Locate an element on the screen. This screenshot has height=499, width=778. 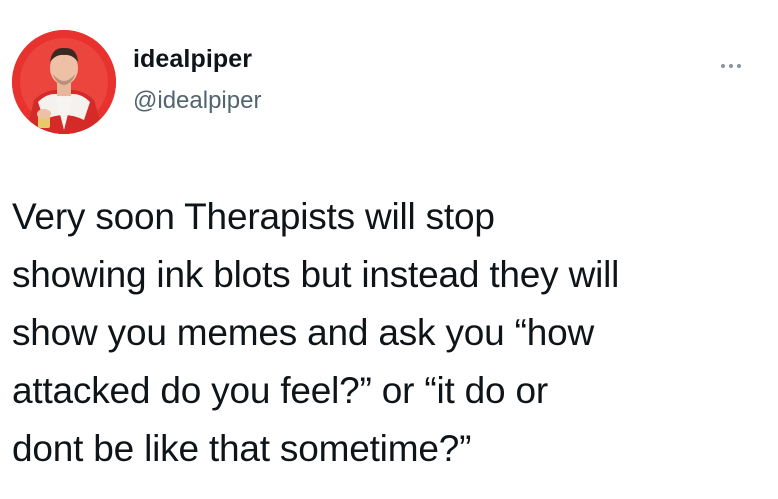
more-options-icon is located at coordinates (731, 66).